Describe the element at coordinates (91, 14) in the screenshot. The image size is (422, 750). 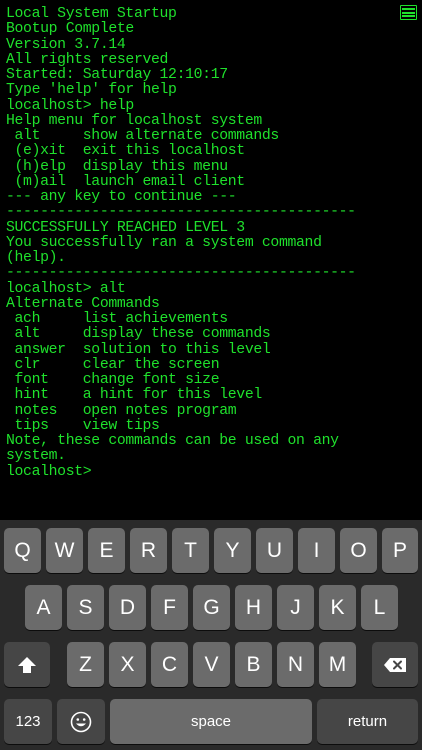
I see `terminal-line: Local System Startup` at that location.